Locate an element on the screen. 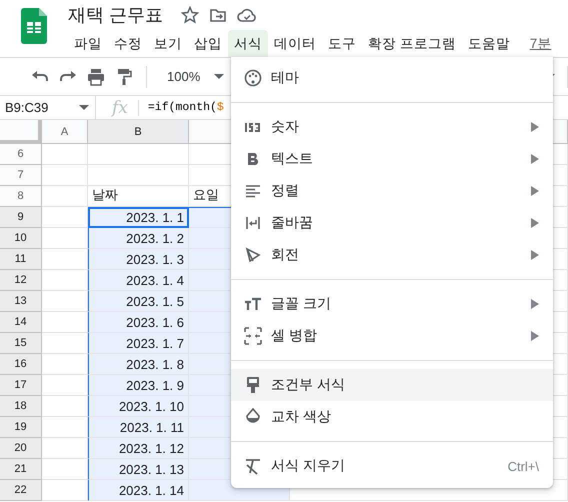 Image resolution: width=568 pixels, height=502 pixels. row-number: 19 is located at coordinates (21, 427).